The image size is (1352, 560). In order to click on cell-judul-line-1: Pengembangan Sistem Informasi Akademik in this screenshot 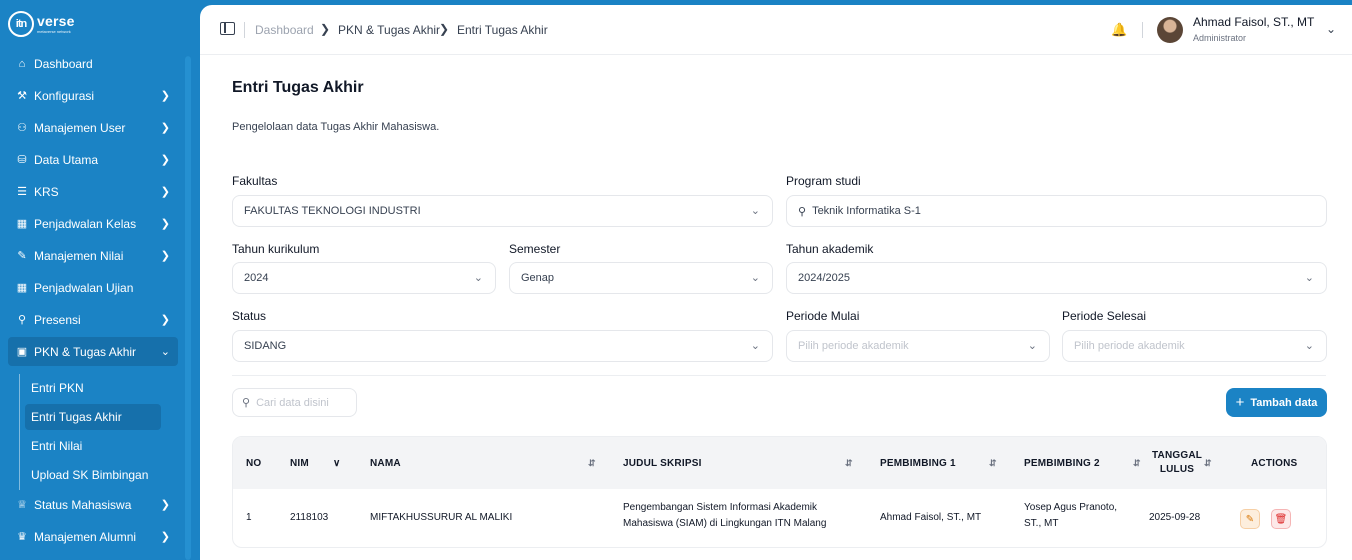, I will do `click(720, 507)`.